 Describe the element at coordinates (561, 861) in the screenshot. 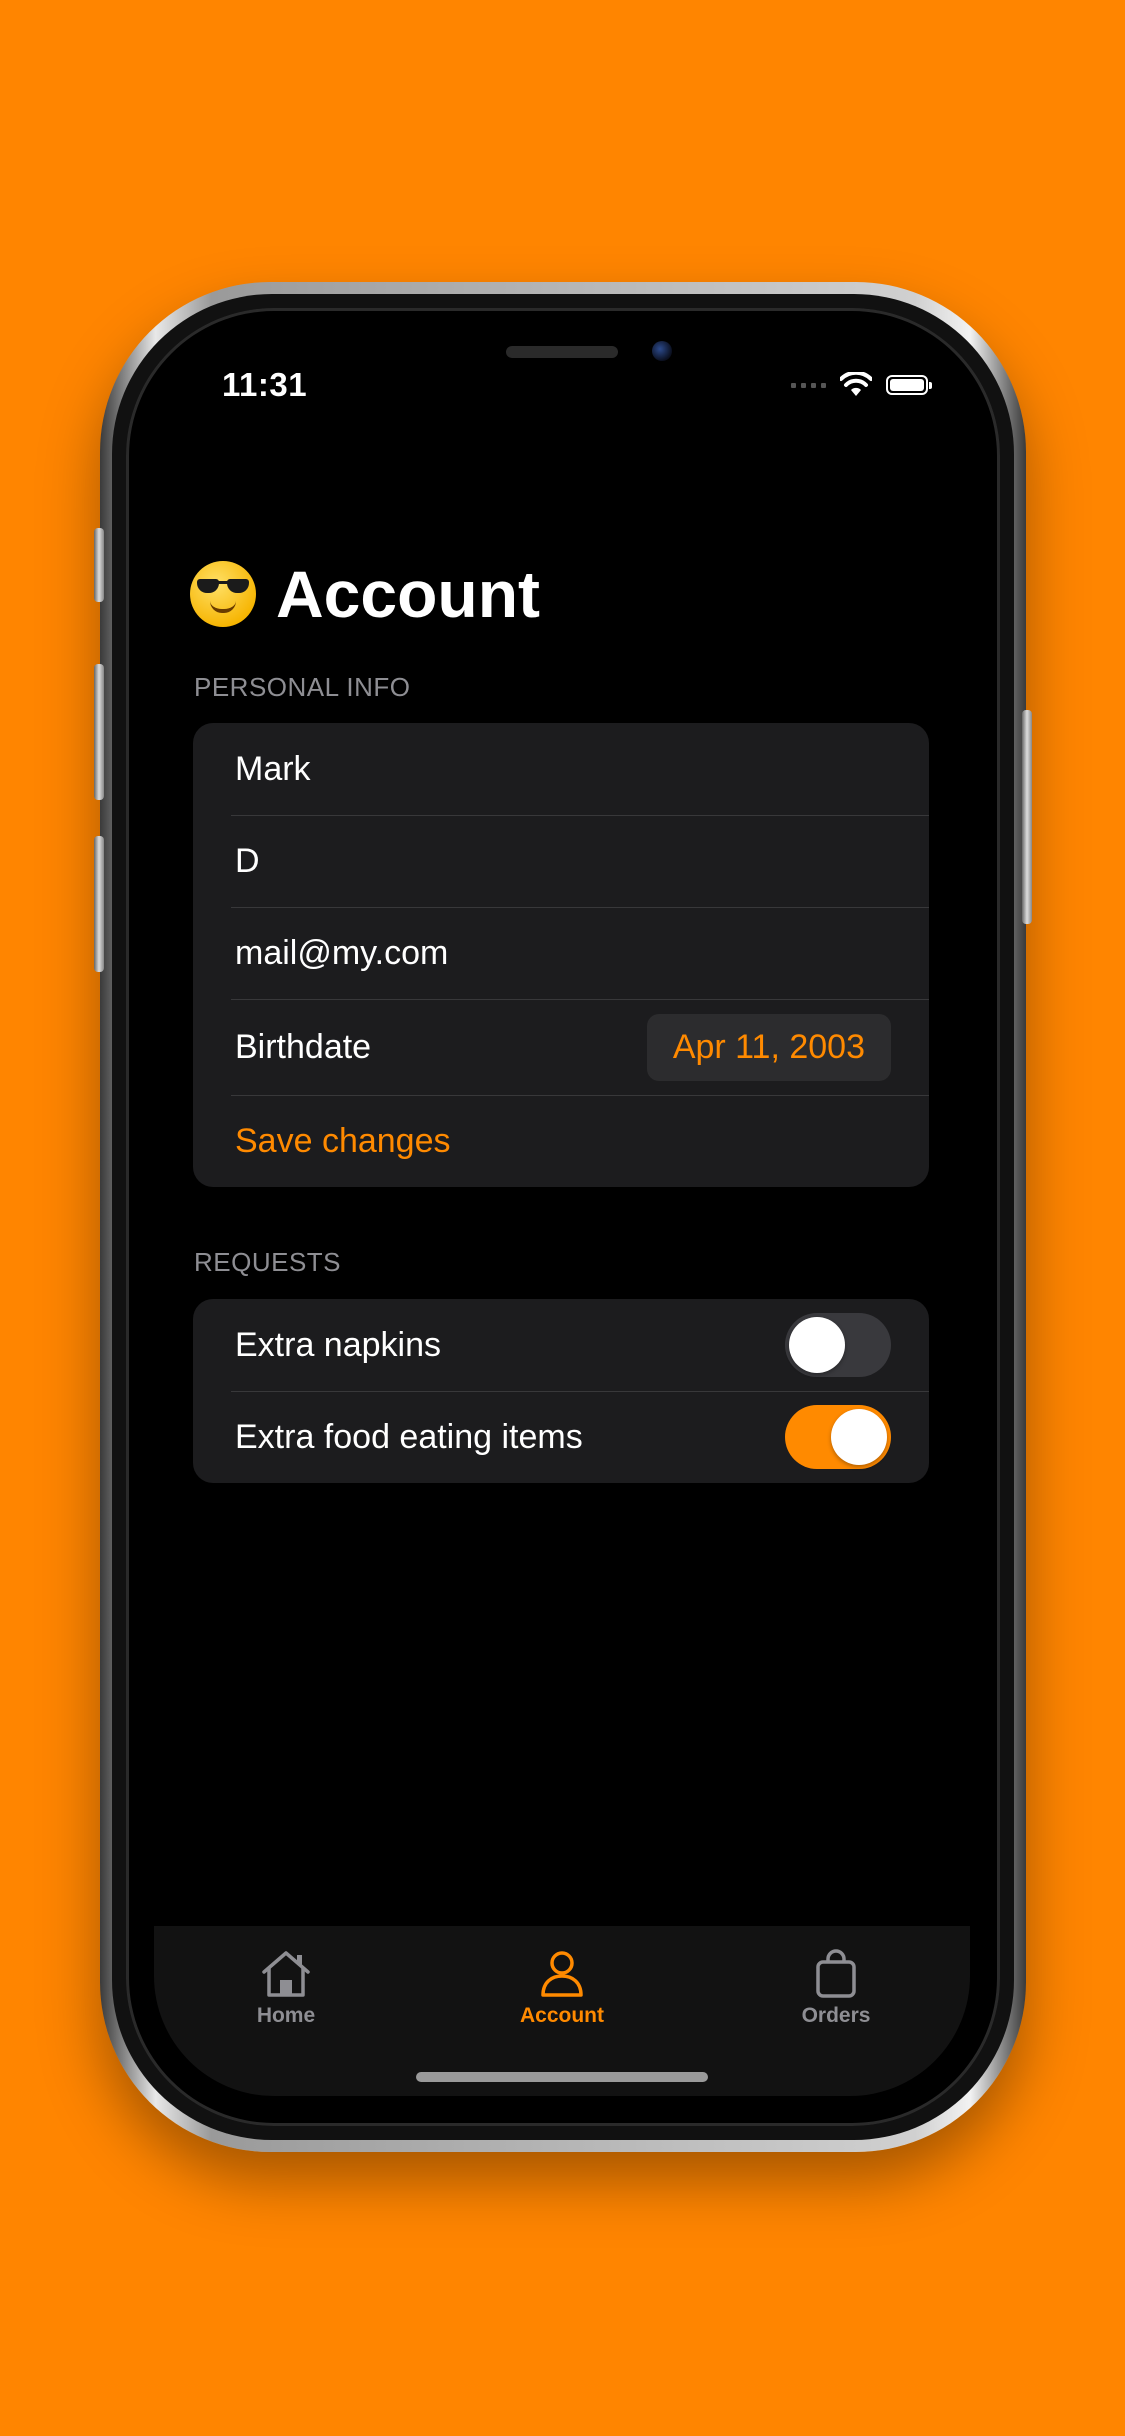

I see `last-name-field: D` at that location.